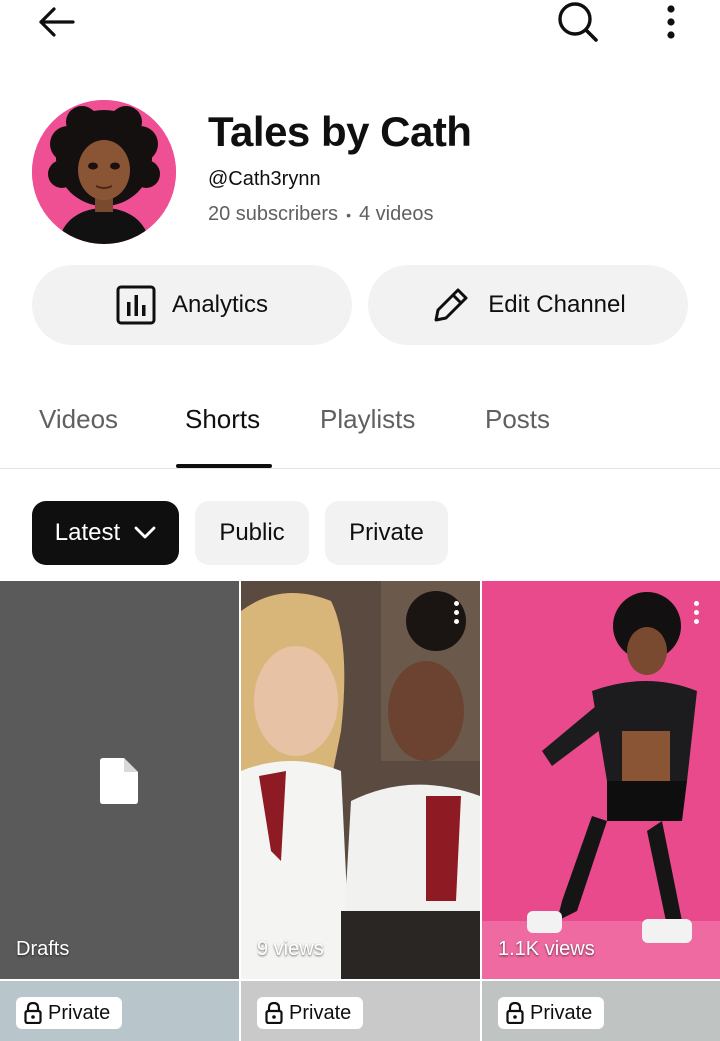  What do you see at coordinates (252, 533) in the screenshot?
I see `filter-chip-public: Public` at bounding box center [252, 533].